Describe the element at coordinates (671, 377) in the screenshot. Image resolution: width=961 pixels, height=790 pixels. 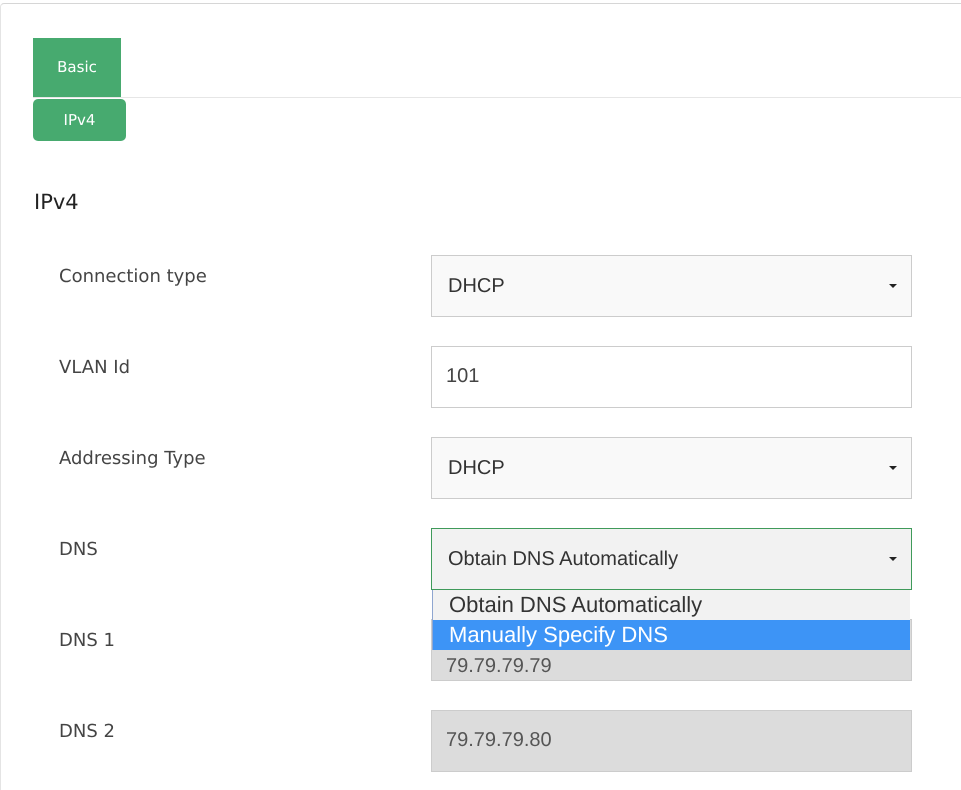
I see `input-field: 101` at that location.